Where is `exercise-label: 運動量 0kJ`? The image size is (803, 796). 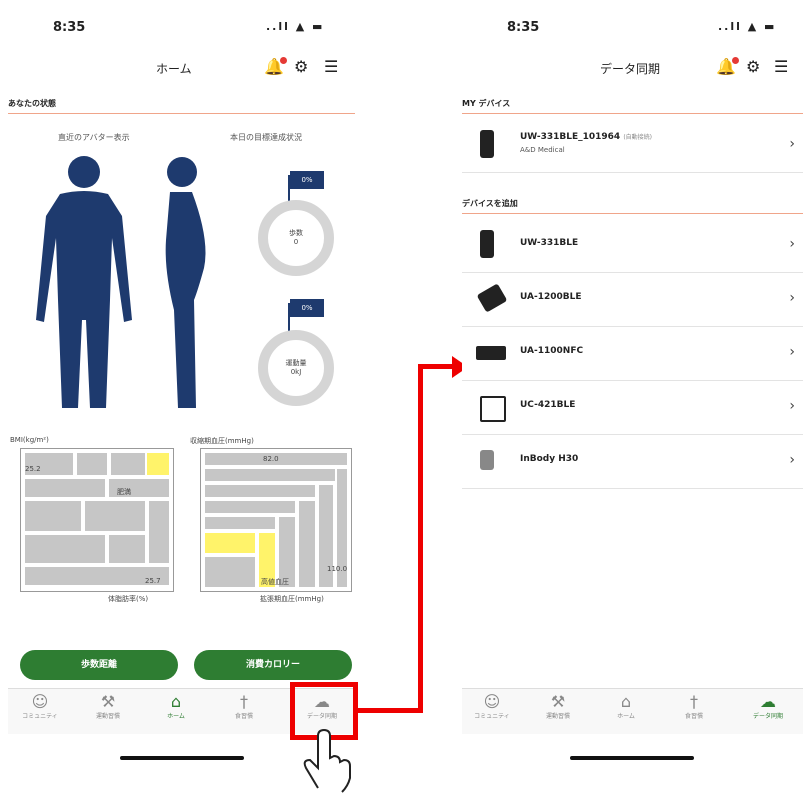
exercise-label: 運動量 0kJ is located at coordinates (296, 367).